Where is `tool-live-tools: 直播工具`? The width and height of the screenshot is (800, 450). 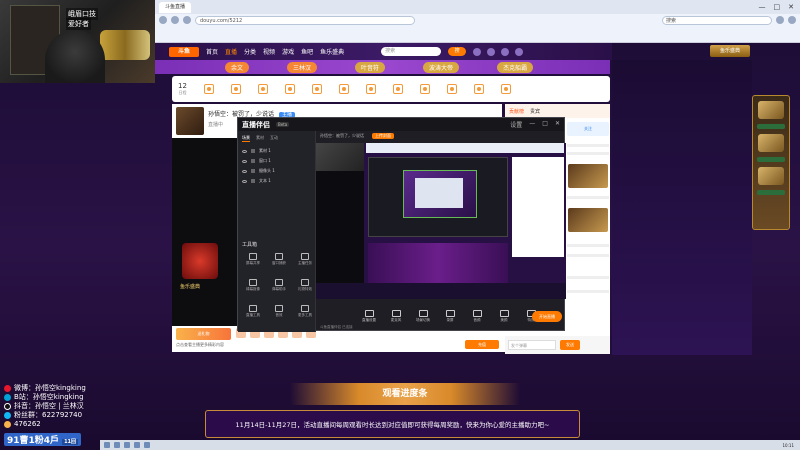
tool-live-tools: 直播工具 is located at coordinates (253, 313).